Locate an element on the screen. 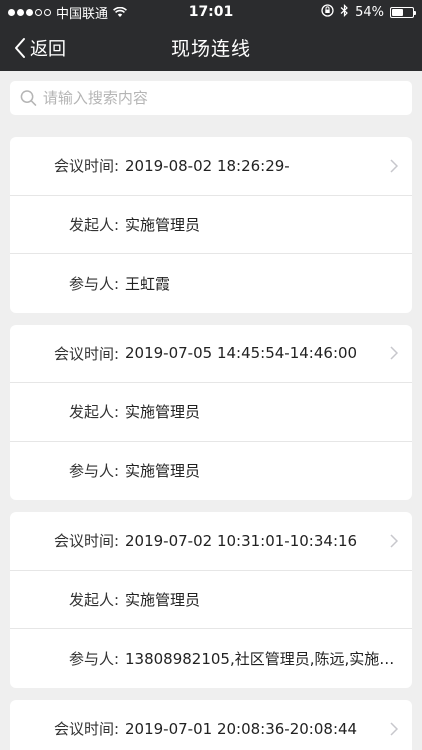 The height and width of the screenshot is (750, 422). status-left: 中国联通 is located at coordinates (67, 12).